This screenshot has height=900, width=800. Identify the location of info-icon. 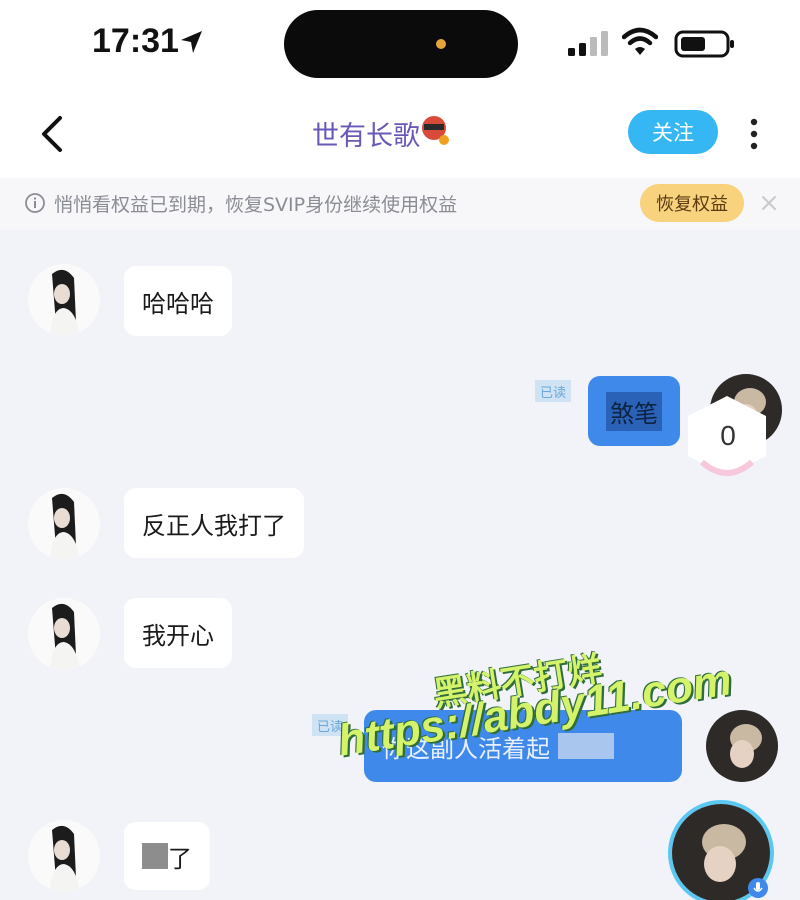
(35, 203).